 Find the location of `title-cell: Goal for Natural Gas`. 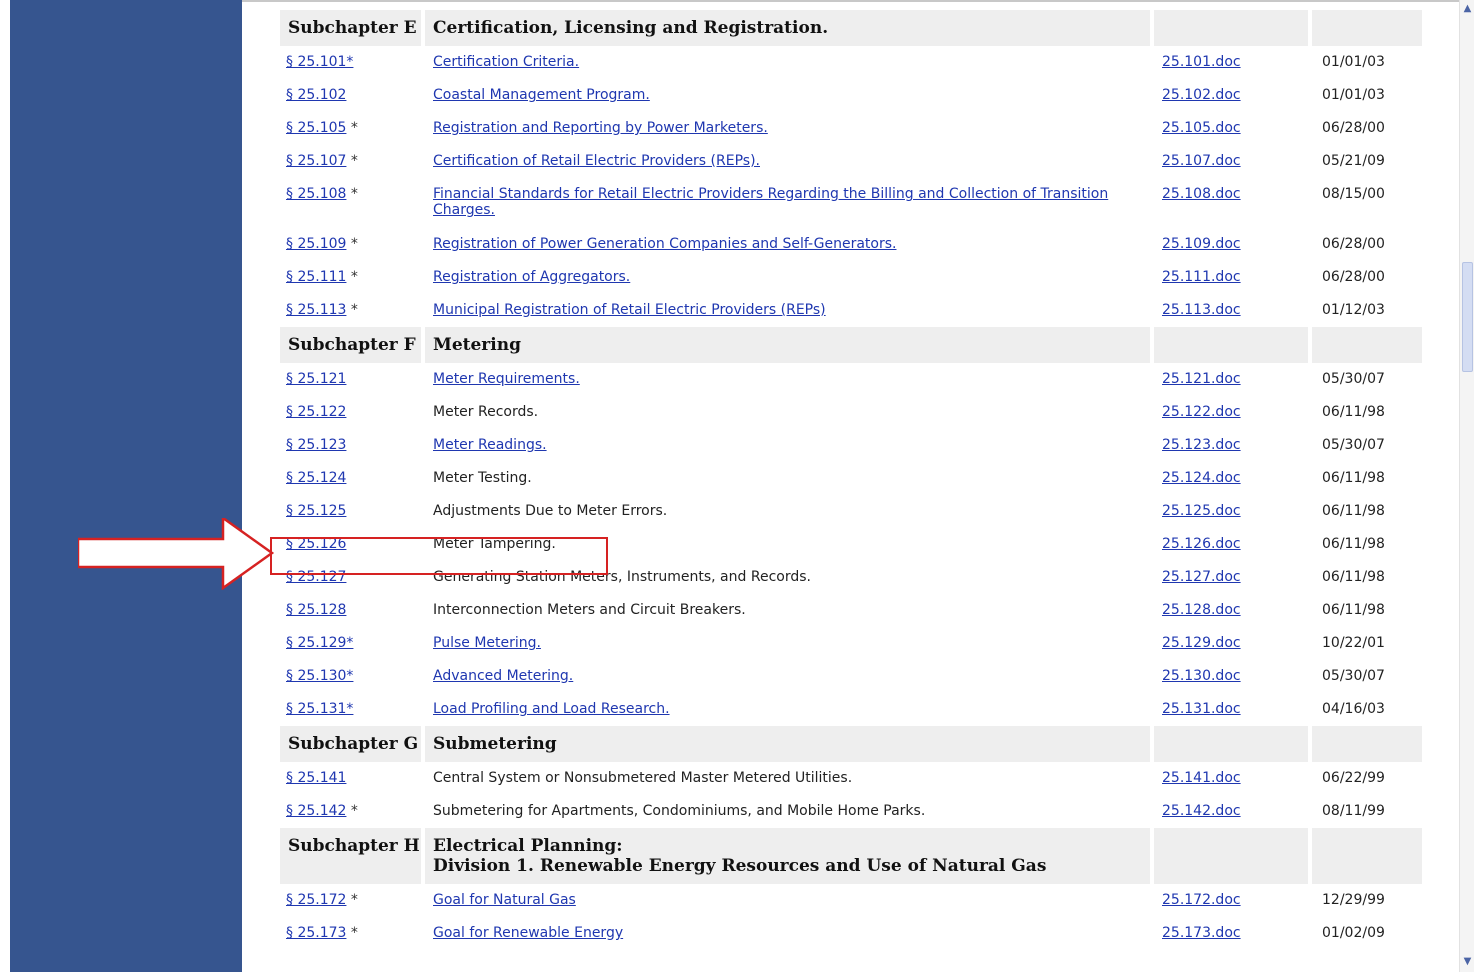

title-cell: Goal for Natural Gas is located at coordinates (789, 900).